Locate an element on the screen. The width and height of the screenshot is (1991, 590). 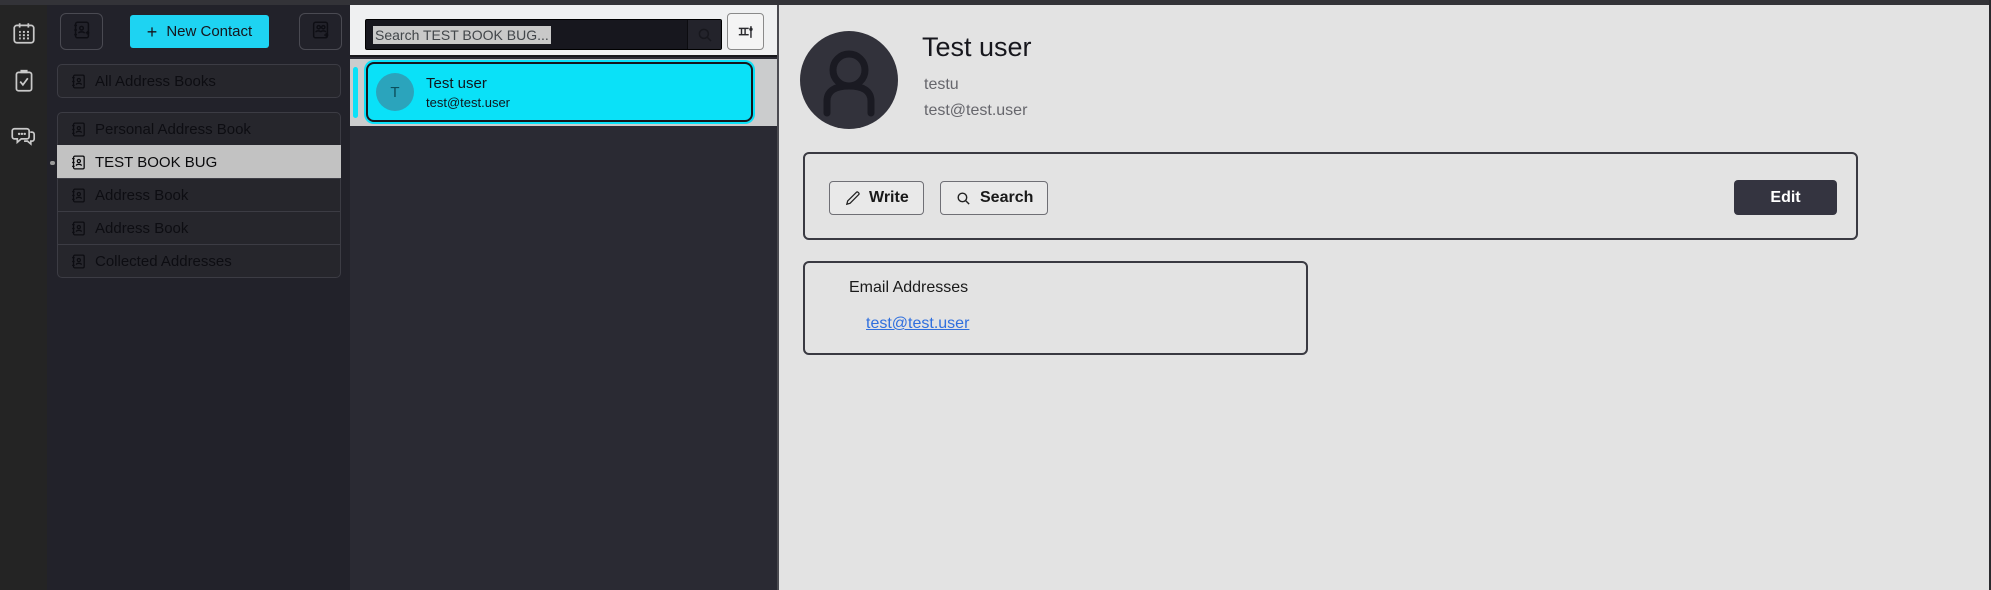
sidebar-item-label: TEST BOOK BUG is located at coordinates (156, 162).